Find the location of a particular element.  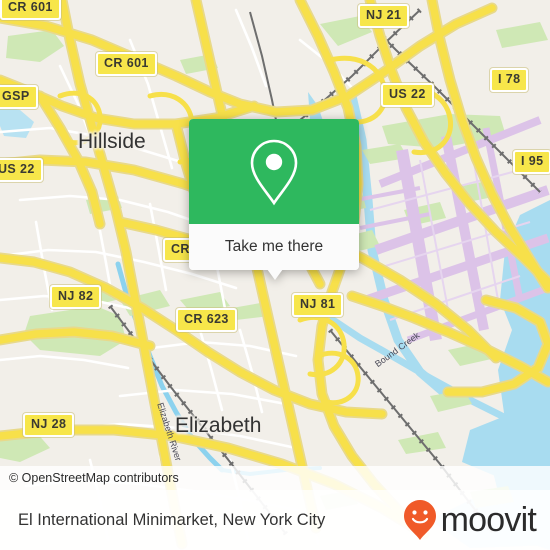

location-popup: Take me there is located at coordinates (274, 199).